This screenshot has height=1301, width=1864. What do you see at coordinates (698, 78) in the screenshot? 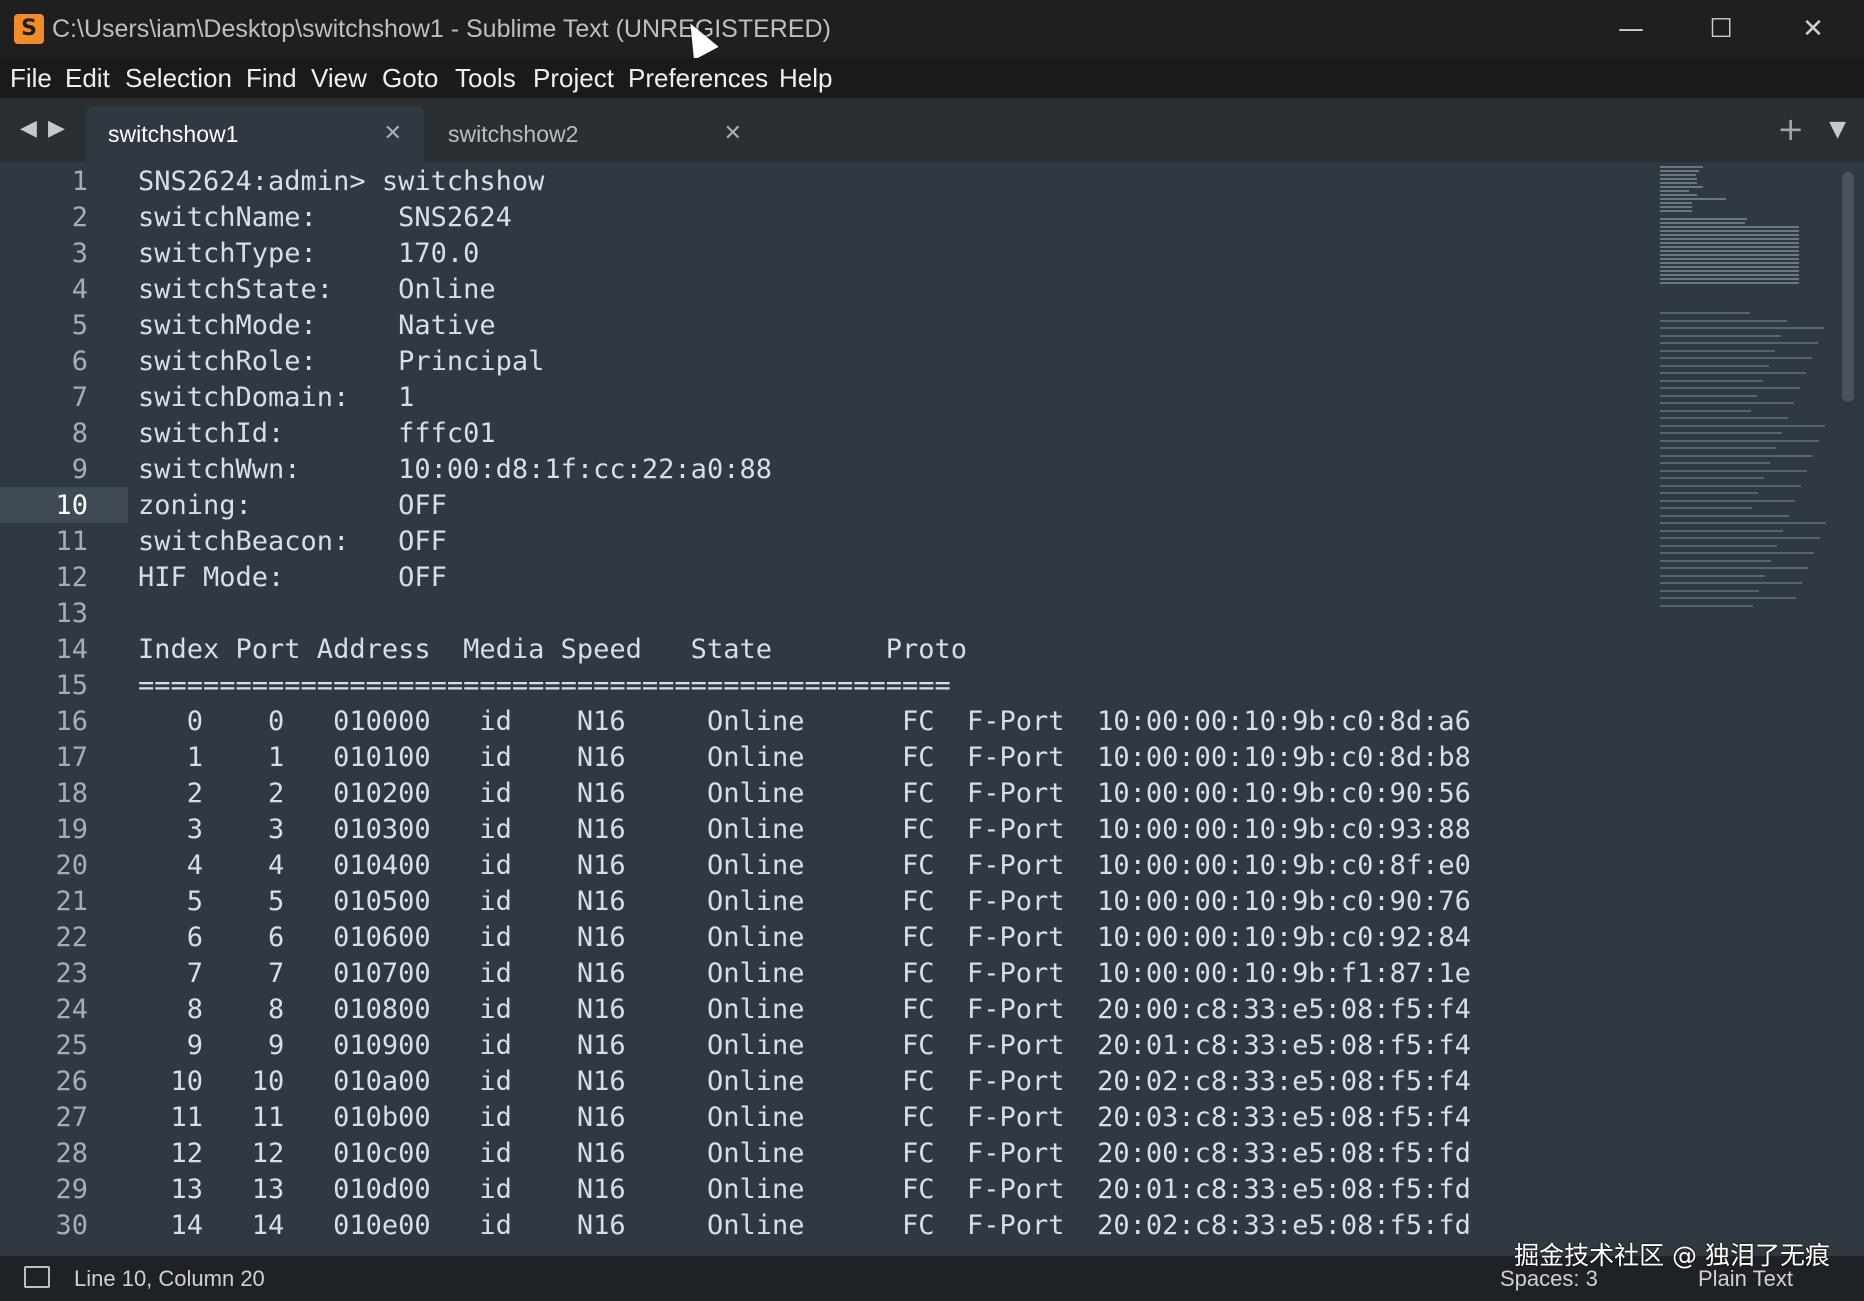
I see `menu-preferences: Preferences` at bounding box center [698, 78].